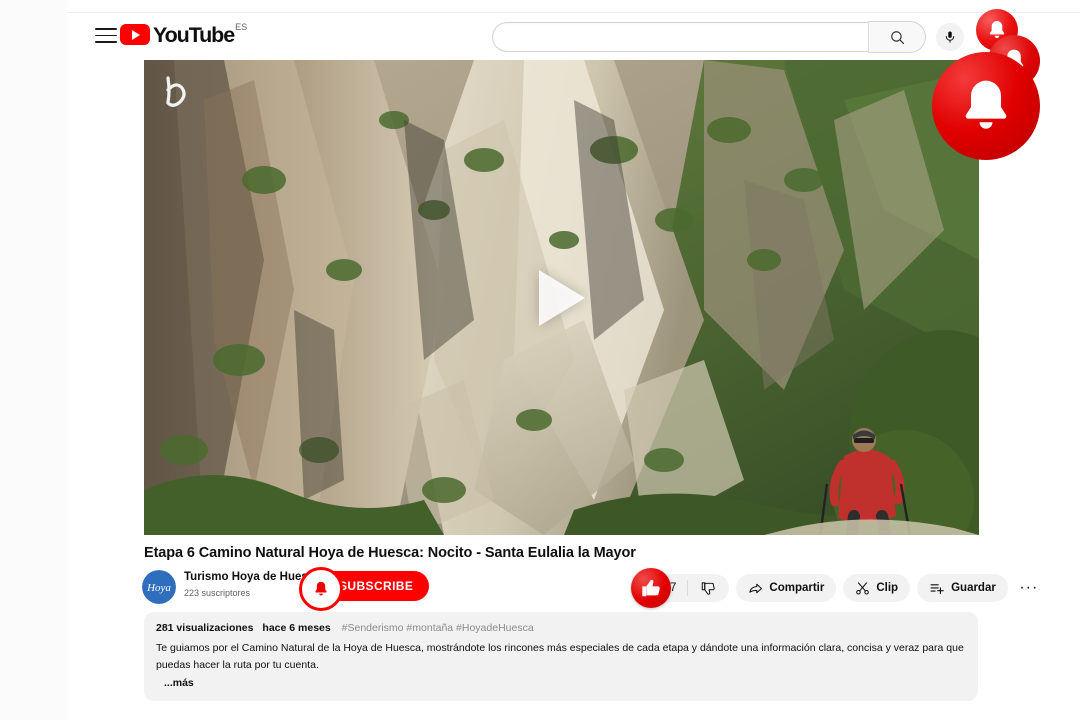  Describe the element at coordinates (438, 628) in the screenshot. I see `hashtags: #Senderismo #montaña #HoyadeHuesca` at that location.